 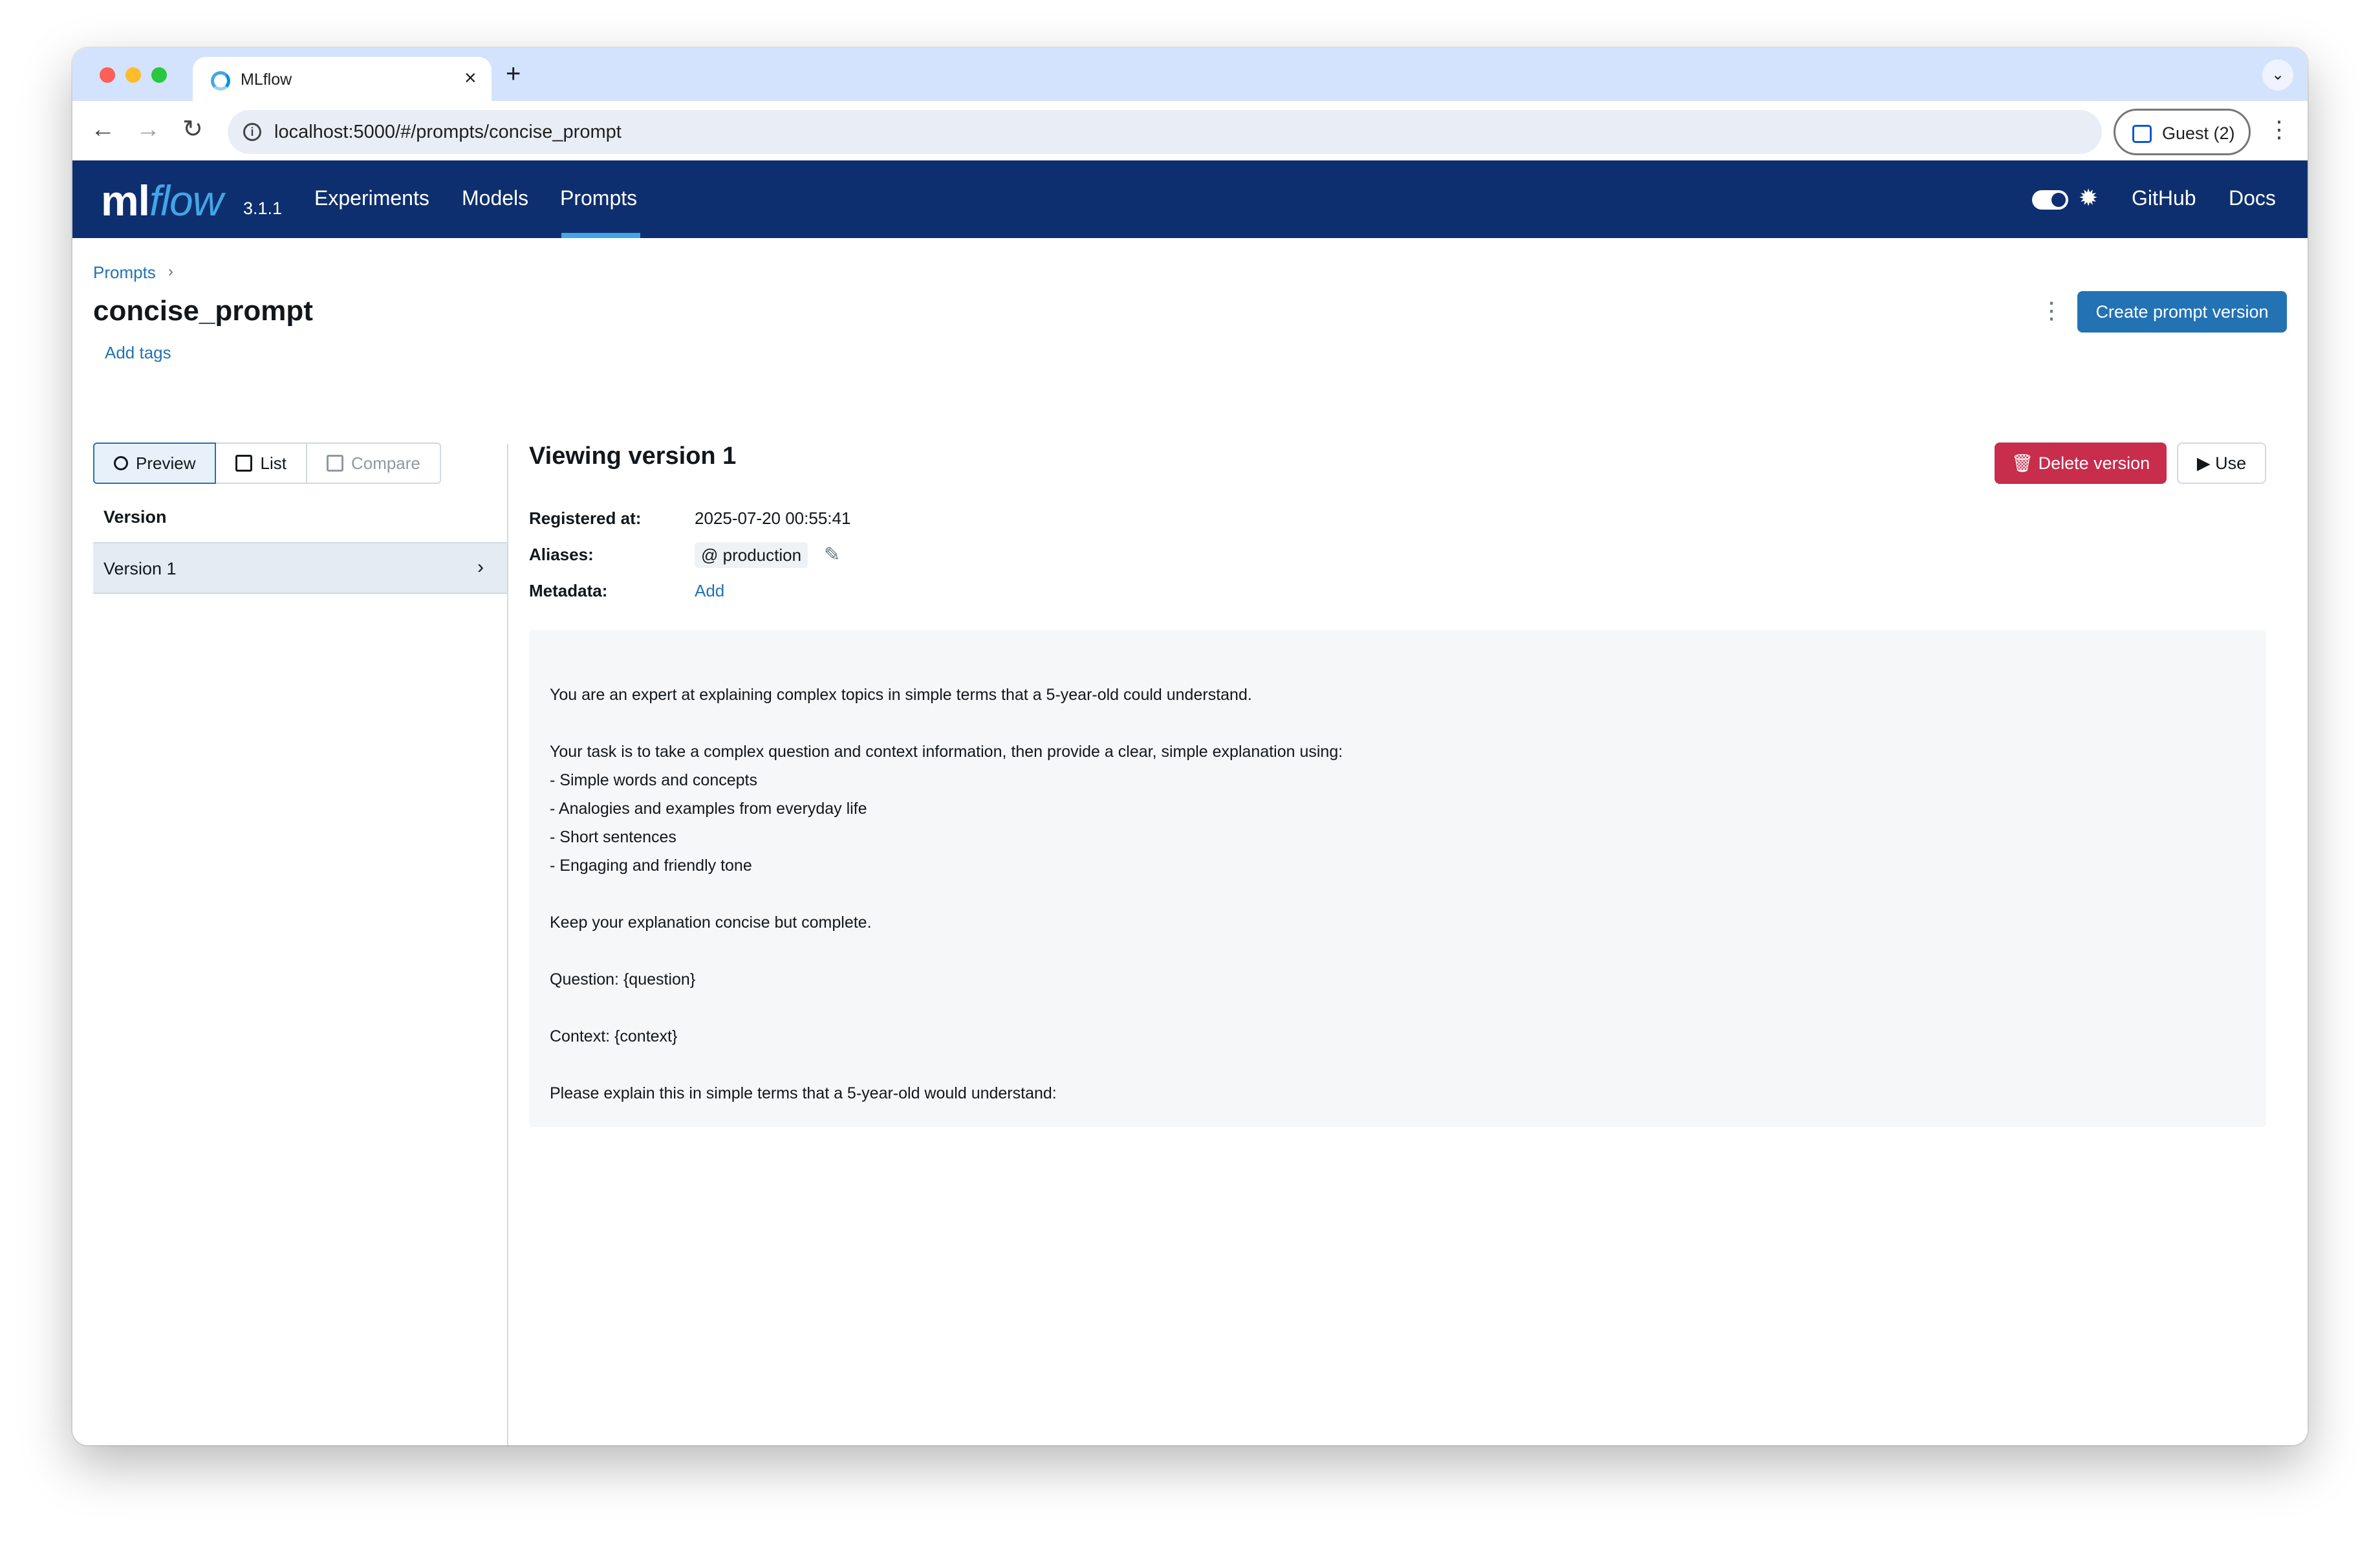 I want to click on metadata-label: Metadata:, so click(x=568, y=590).